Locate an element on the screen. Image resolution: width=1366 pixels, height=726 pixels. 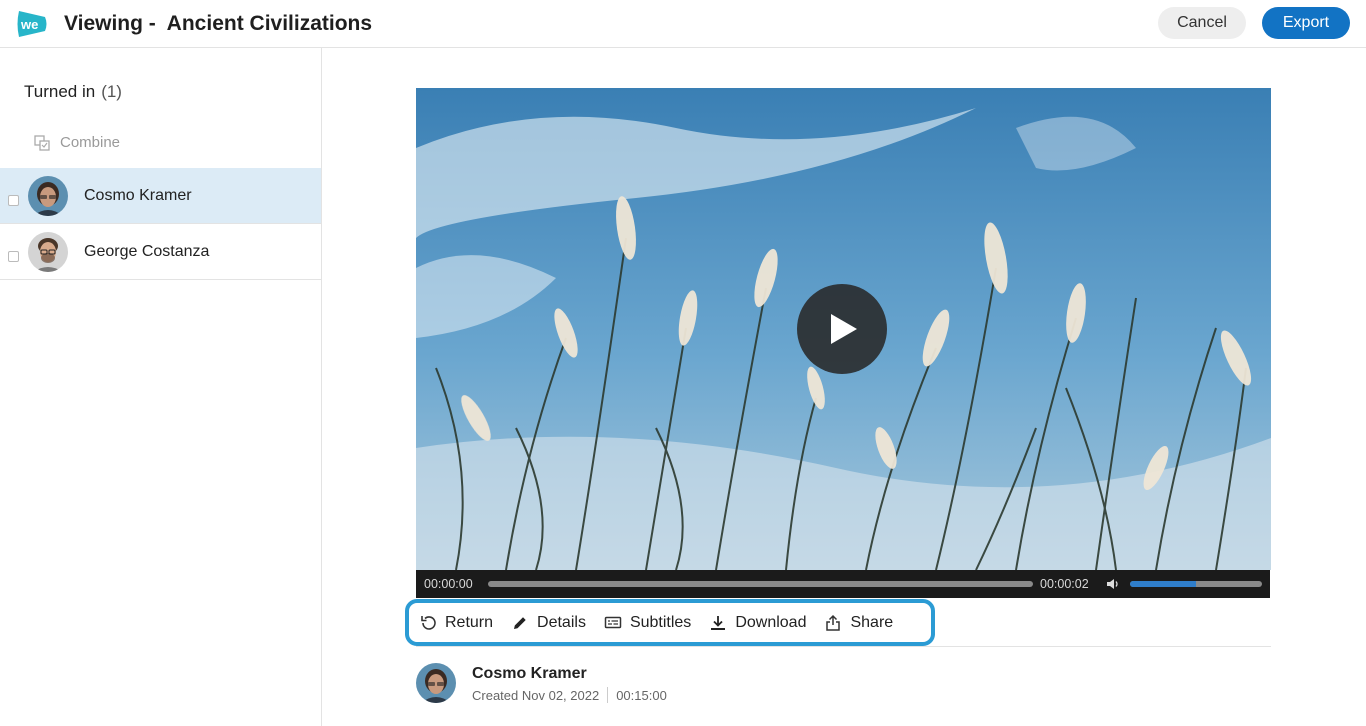
combine-icon is located at coordinates (42, 142).